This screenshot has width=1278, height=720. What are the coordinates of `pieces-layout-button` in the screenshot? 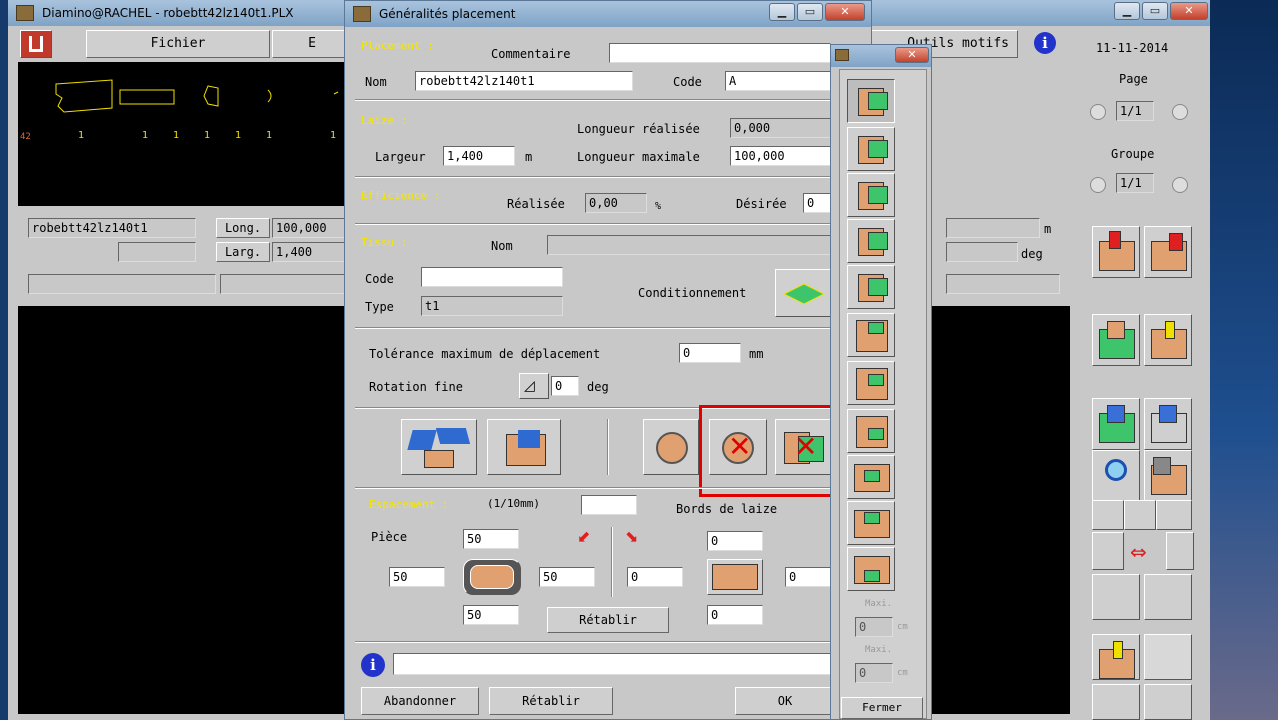 It's located at (439, 447).